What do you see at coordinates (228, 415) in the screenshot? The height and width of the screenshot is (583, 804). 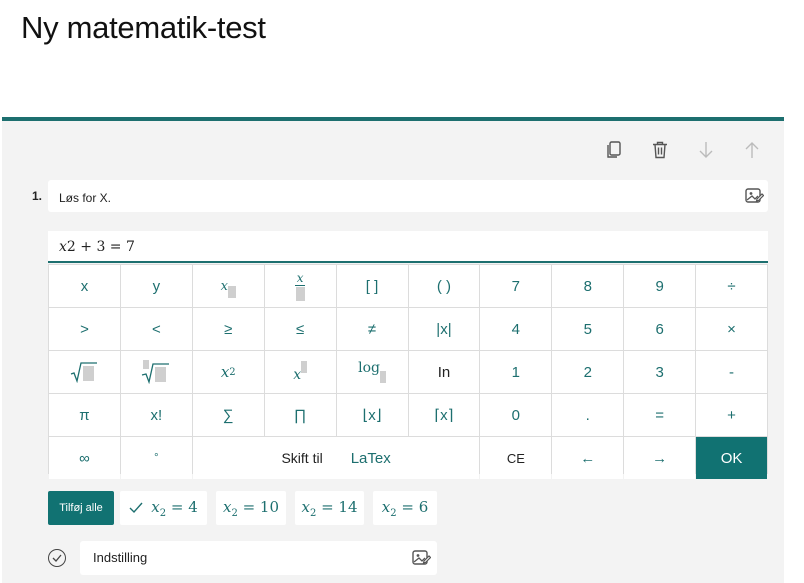 I see `key-sum: ∑` at bounding box center [228, 415].